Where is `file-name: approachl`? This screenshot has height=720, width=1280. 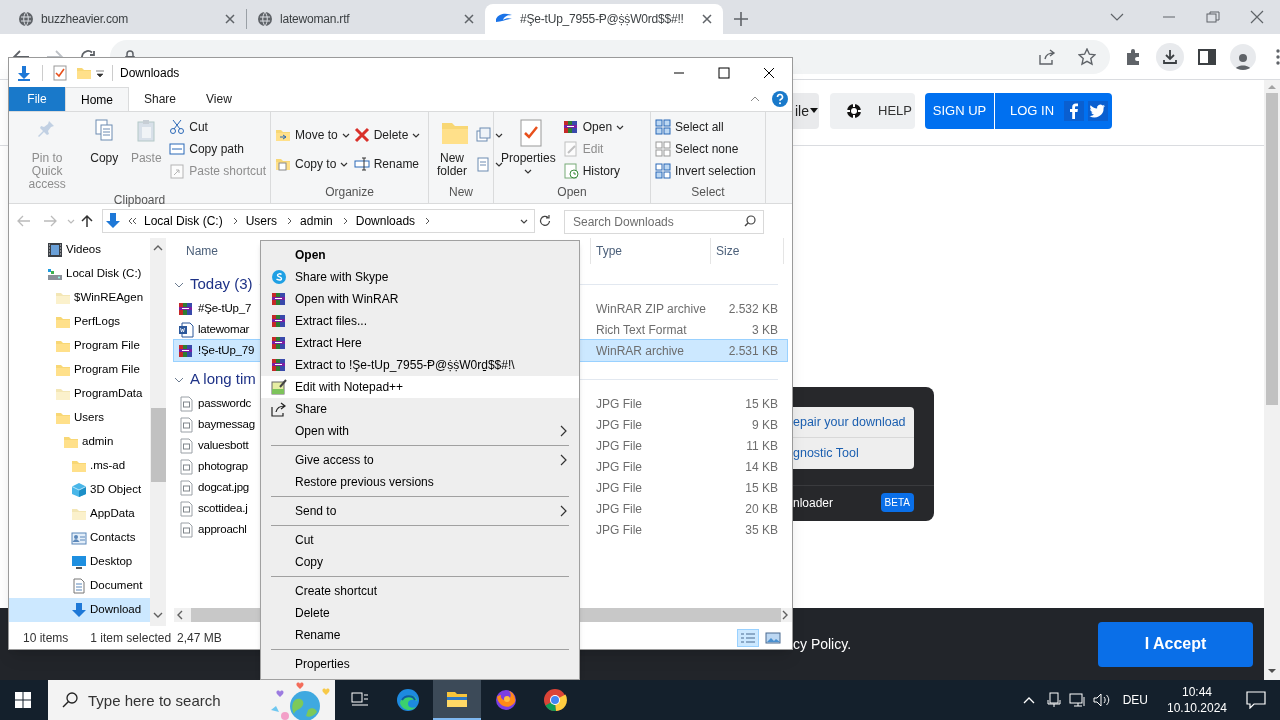 file-name: approachl is located at coordinates (222, 529).